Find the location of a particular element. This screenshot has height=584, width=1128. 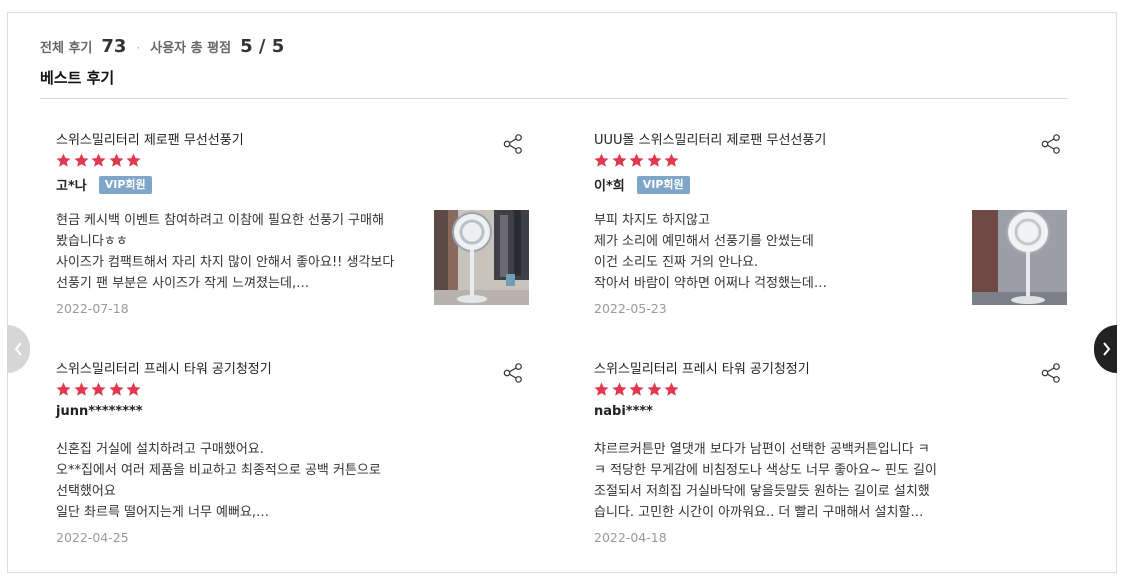

review-text-line: 봤습니다ㅎㅎ is located at coordinates (92, 241).